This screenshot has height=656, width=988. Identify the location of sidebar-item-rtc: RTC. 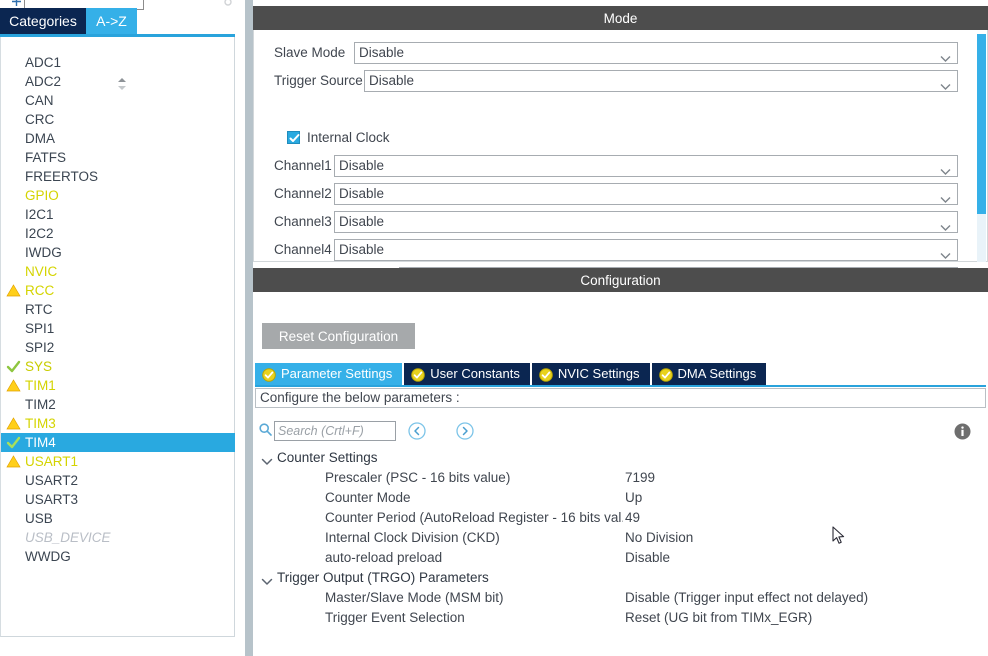
(118, 309).